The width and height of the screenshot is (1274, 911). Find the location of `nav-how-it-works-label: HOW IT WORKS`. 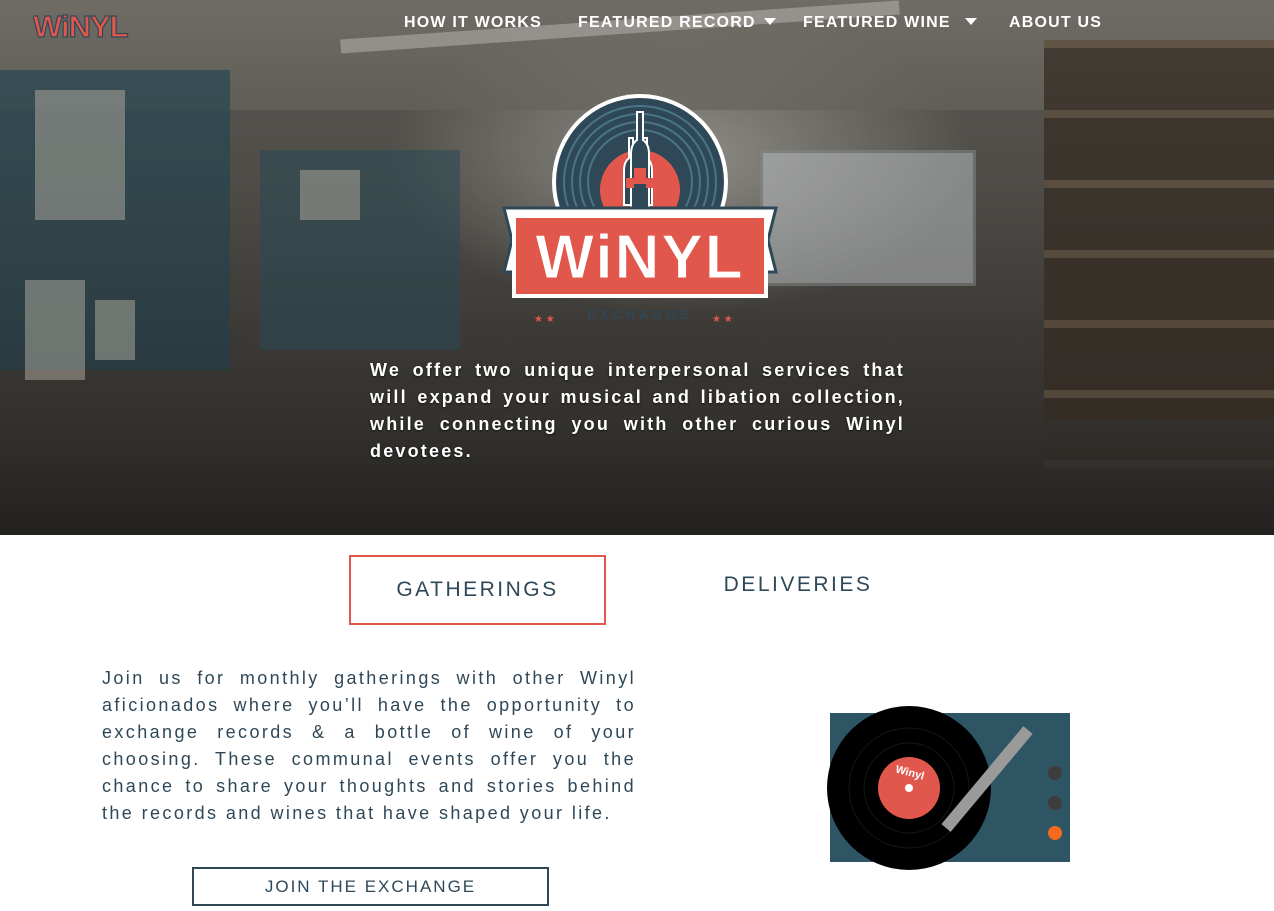

nav-how-it-works-label: HOW IT WORKS is located at coordinates (473, 22).